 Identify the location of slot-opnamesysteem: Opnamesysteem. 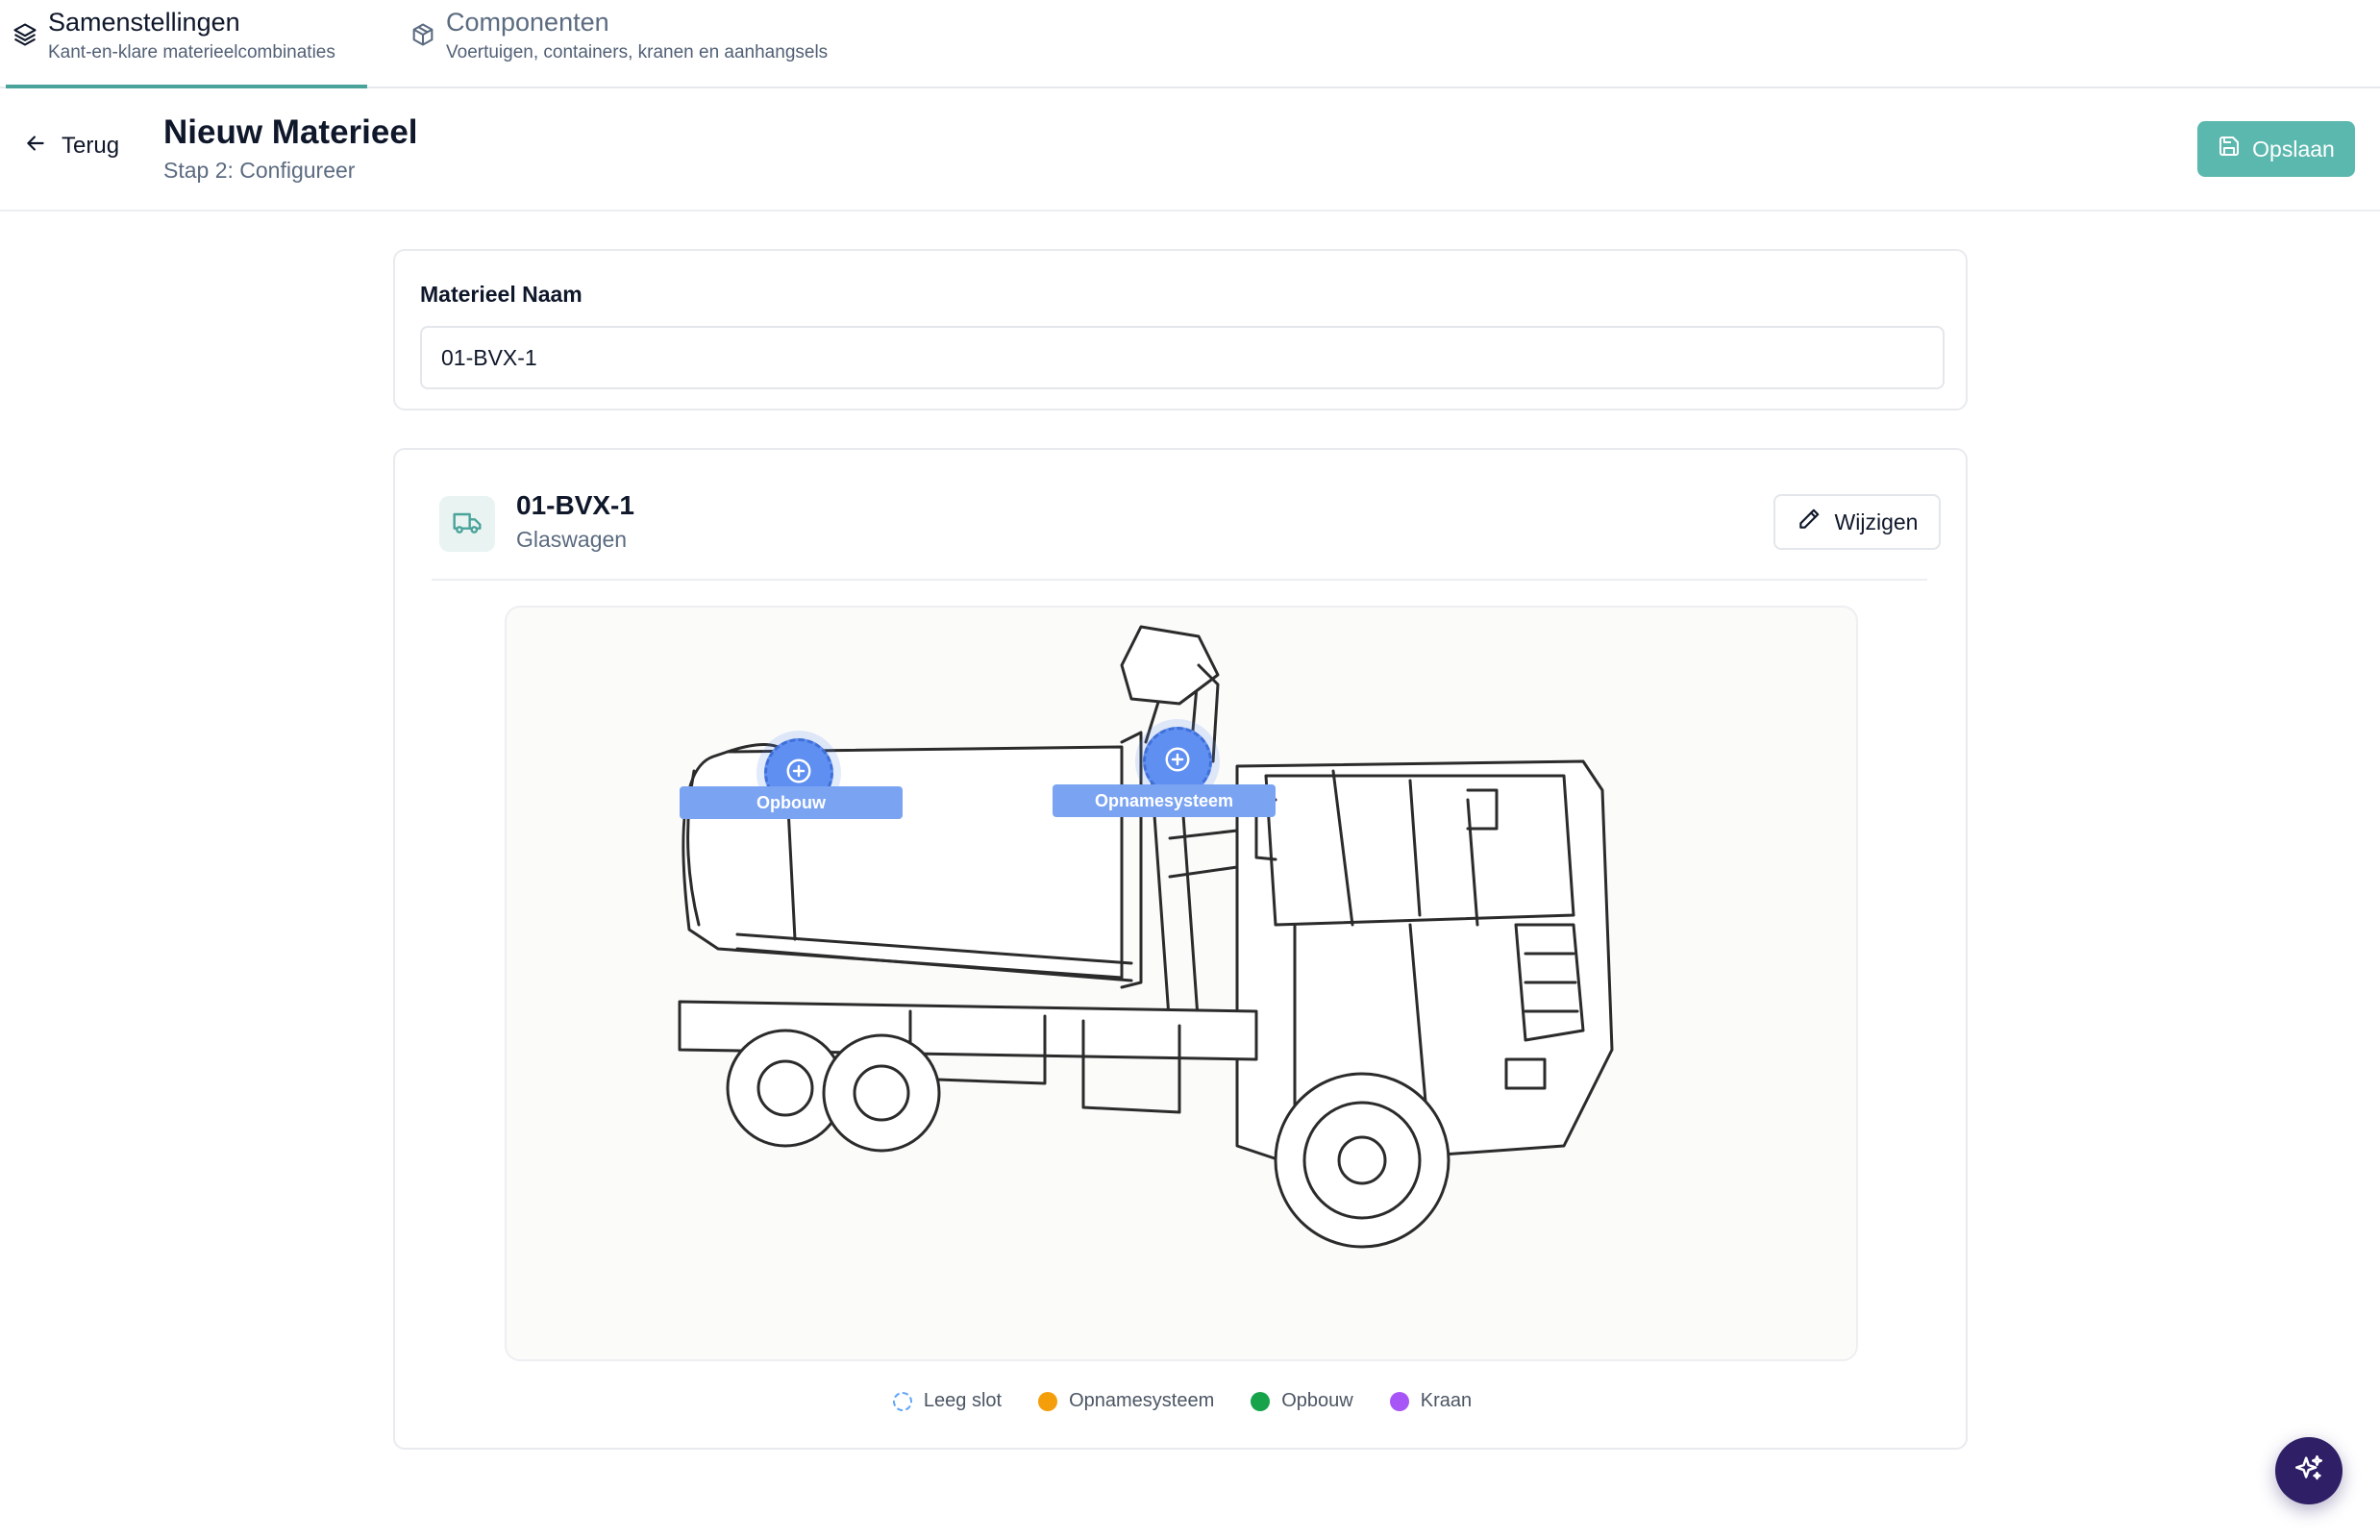
(1171, 772).